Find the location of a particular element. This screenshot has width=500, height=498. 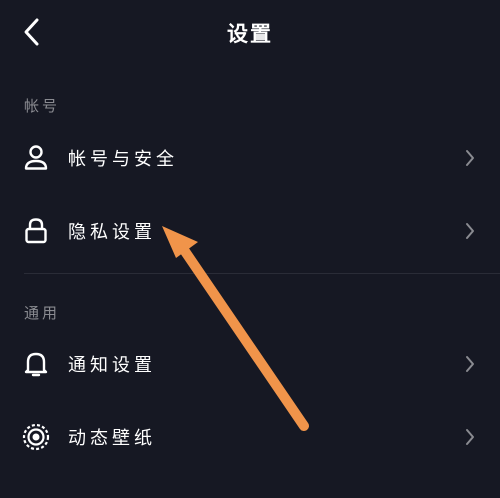

user-icon is located at coordinates (36, 158).